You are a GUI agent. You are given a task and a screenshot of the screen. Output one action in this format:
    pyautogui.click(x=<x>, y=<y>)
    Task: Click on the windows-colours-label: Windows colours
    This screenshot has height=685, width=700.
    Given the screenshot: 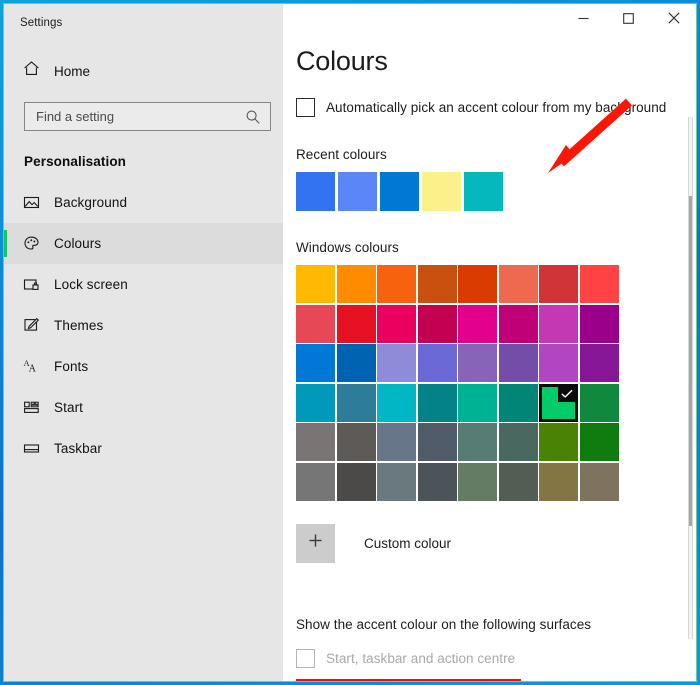 What is the action you would take?
    pyautogui.click(x=347, y=247)
    